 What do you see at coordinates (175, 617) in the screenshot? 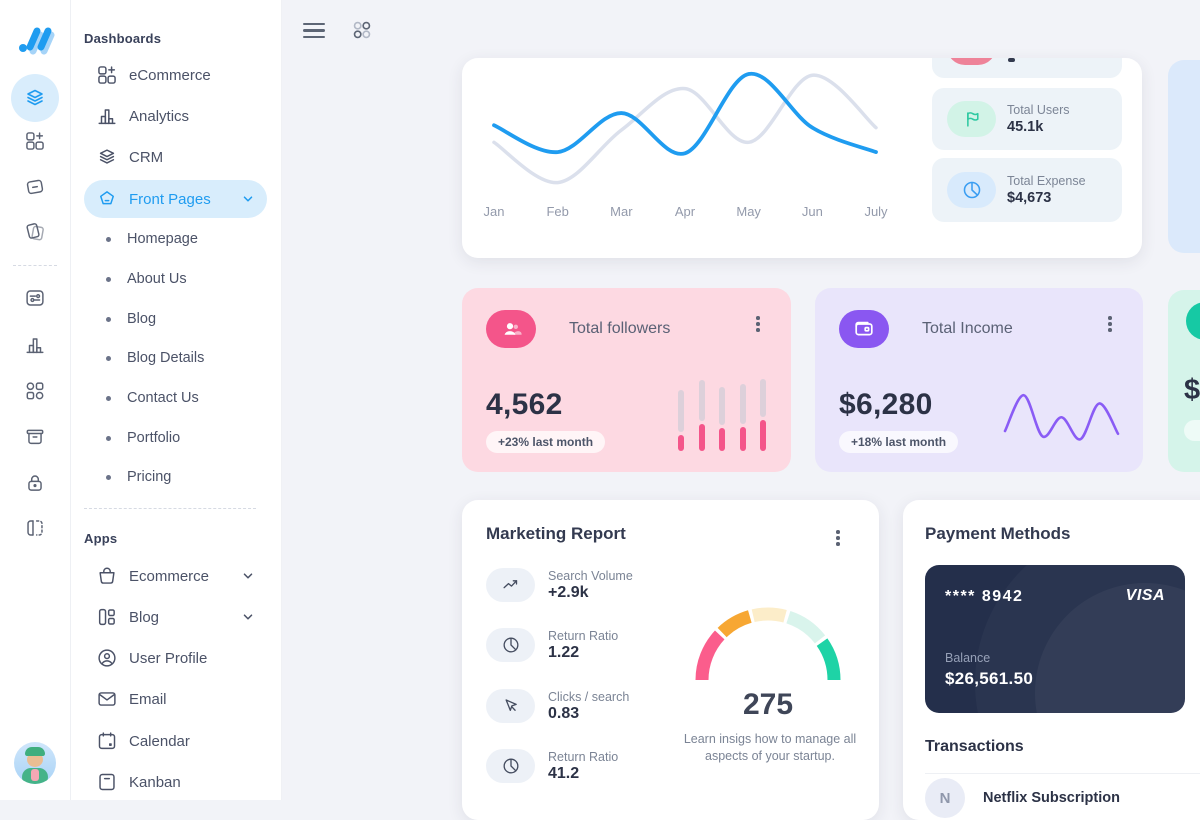
I see `sidebar-item-app-blog: Blog` at bounding box center [175, 617].